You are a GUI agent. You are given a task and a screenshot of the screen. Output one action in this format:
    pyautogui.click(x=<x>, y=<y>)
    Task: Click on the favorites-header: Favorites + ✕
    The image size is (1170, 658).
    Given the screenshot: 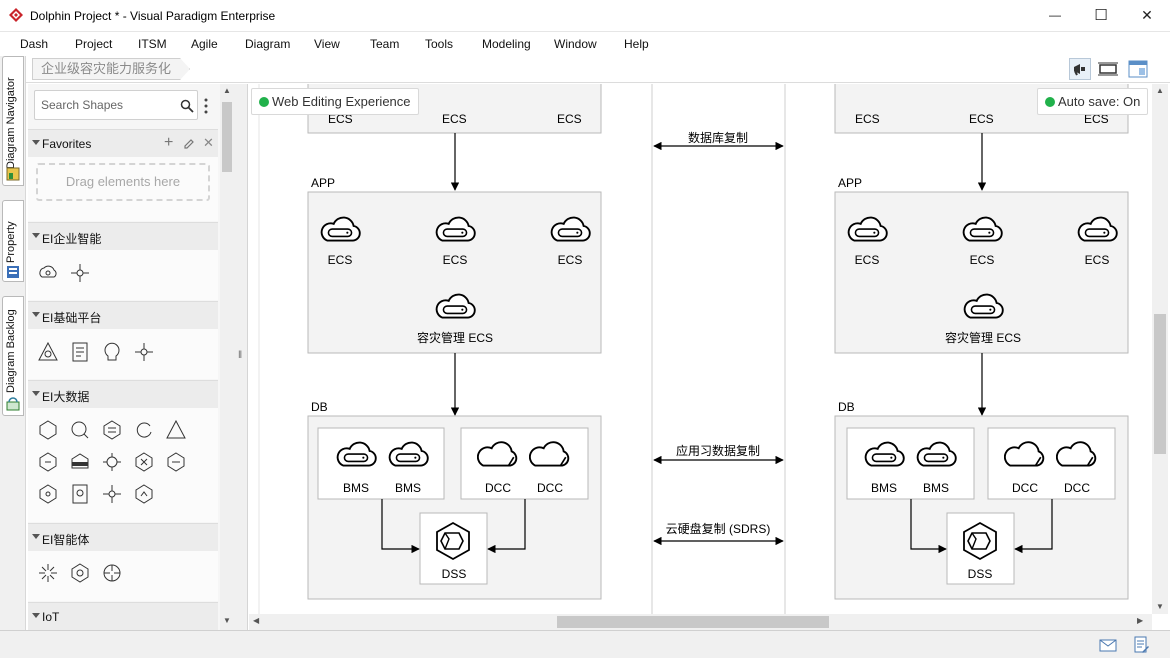 What is the action you would take?
    pyautogui.click(x=123, y=143)
    